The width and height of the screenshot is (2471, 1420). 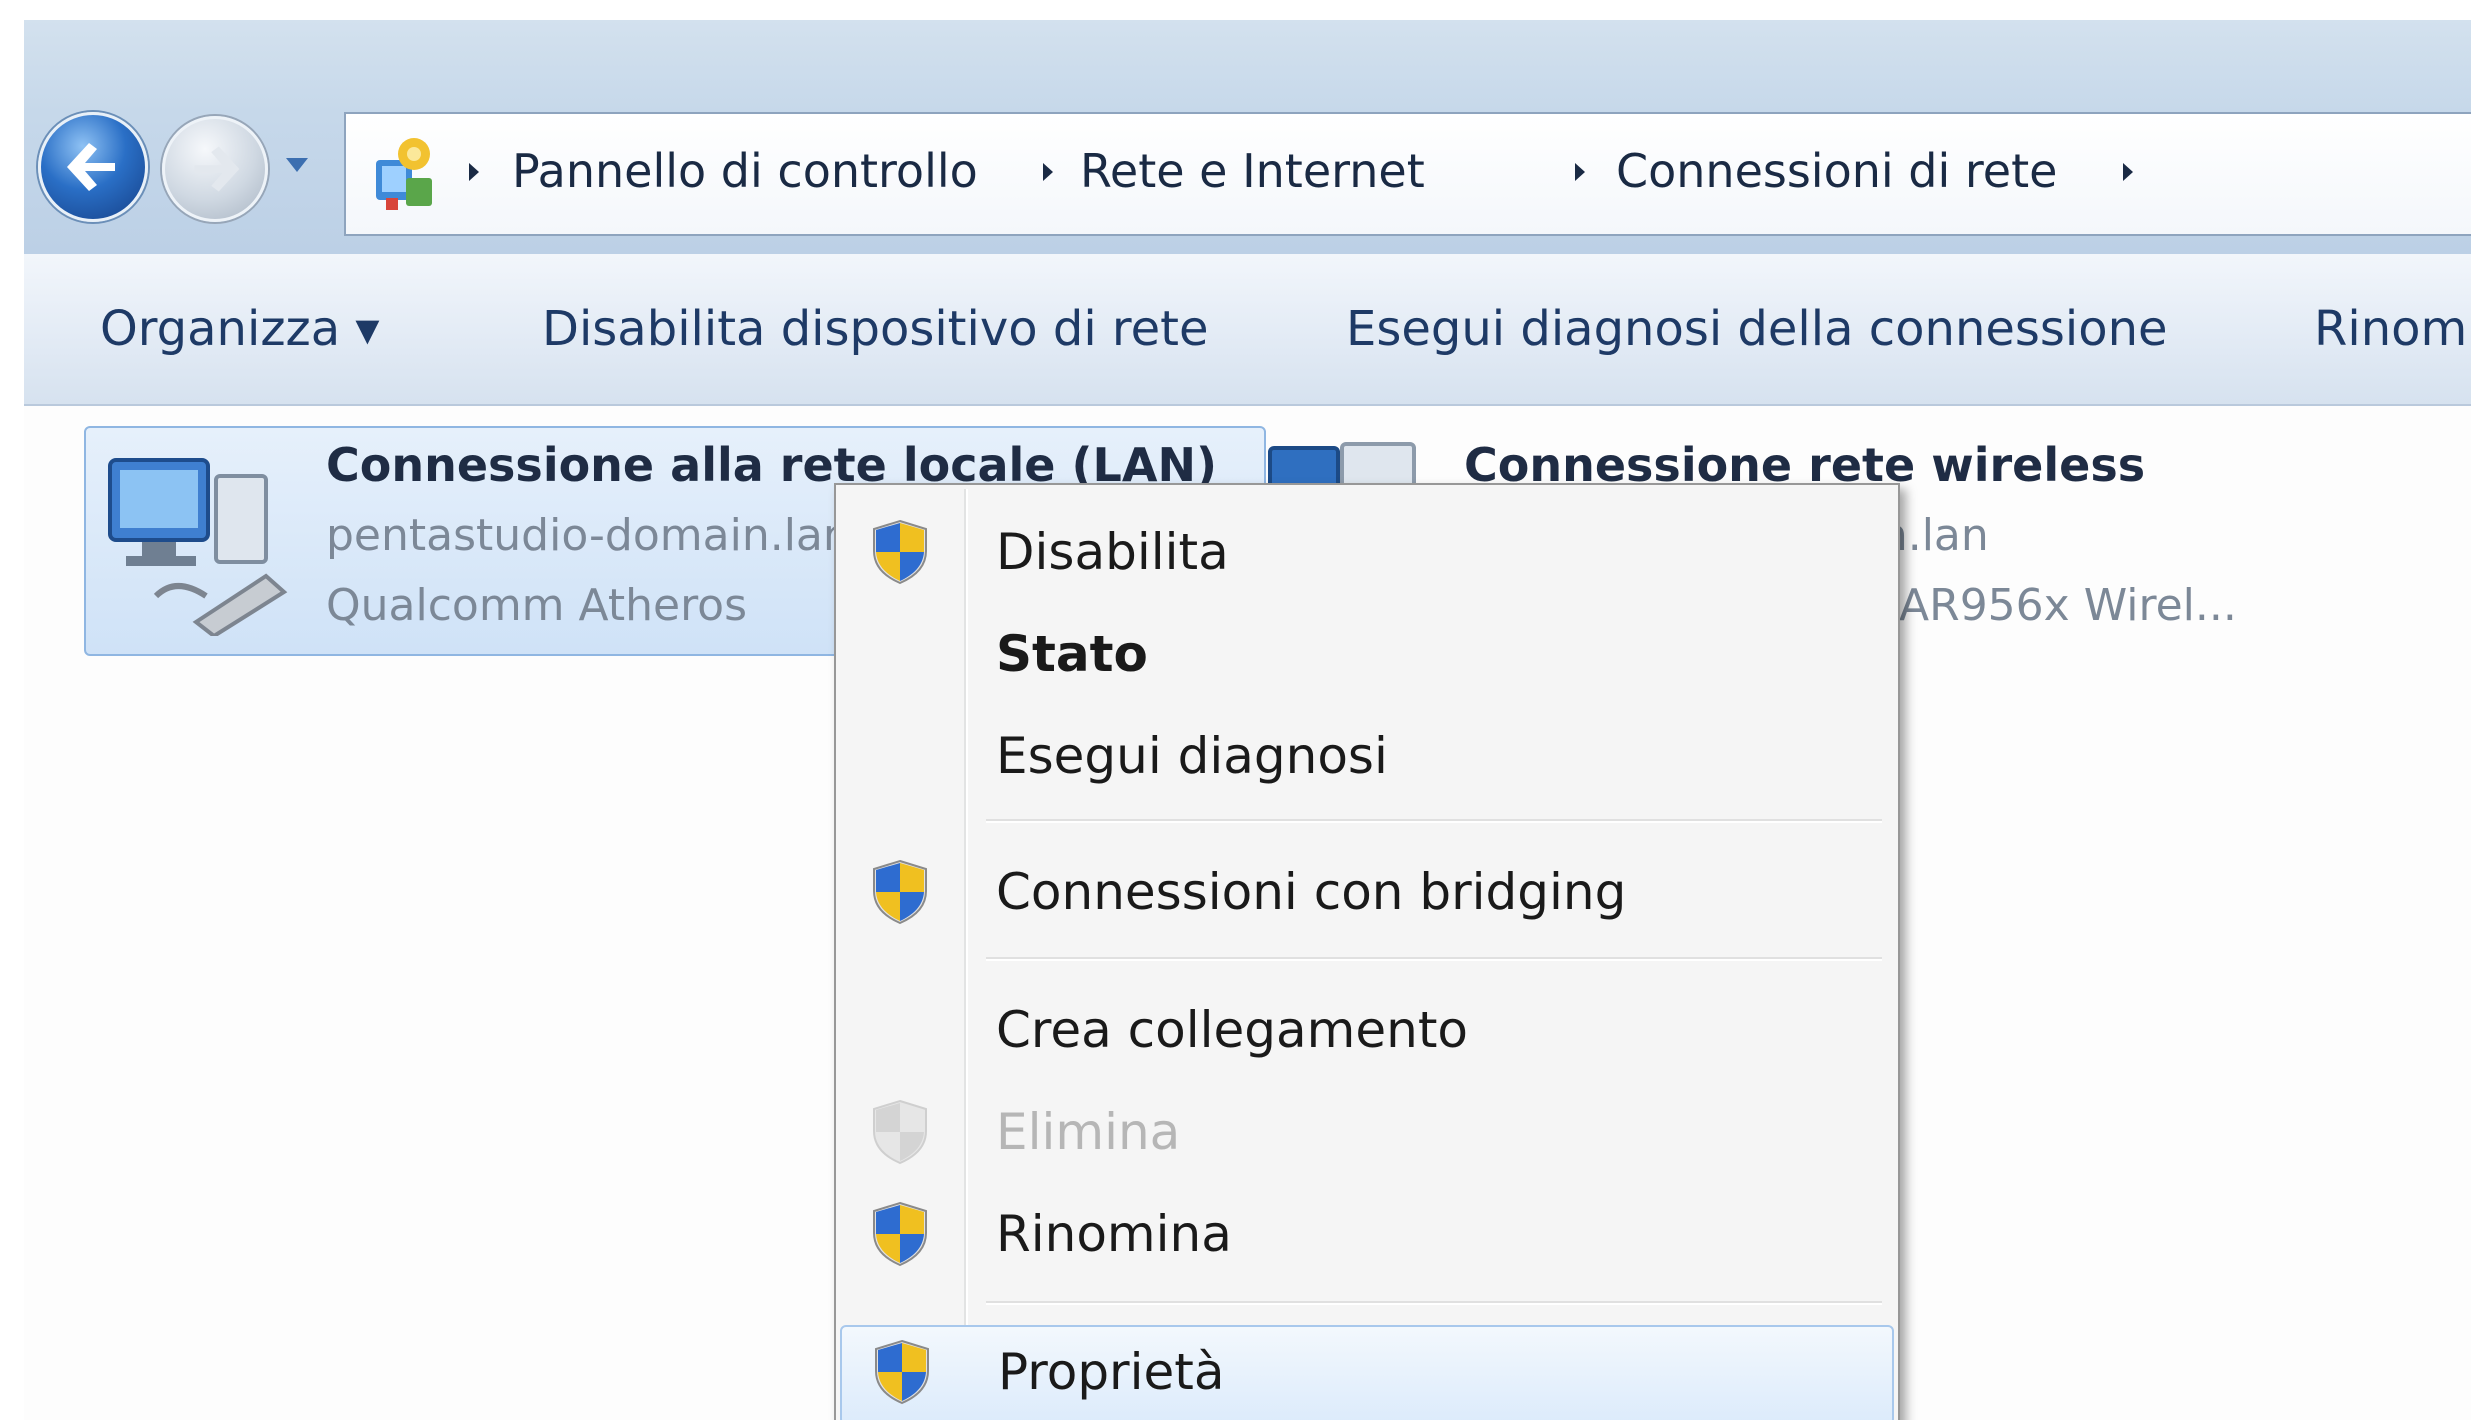 I want to click on menu-item-diagnose: Esegui diagnosi, so click(x=1365, y=756).